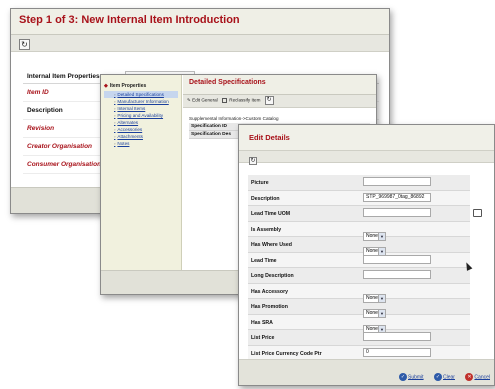 The width and height of the screenshot is (495, 389). I want to click on submit-button: ✓ Submit, so click(411, 376).